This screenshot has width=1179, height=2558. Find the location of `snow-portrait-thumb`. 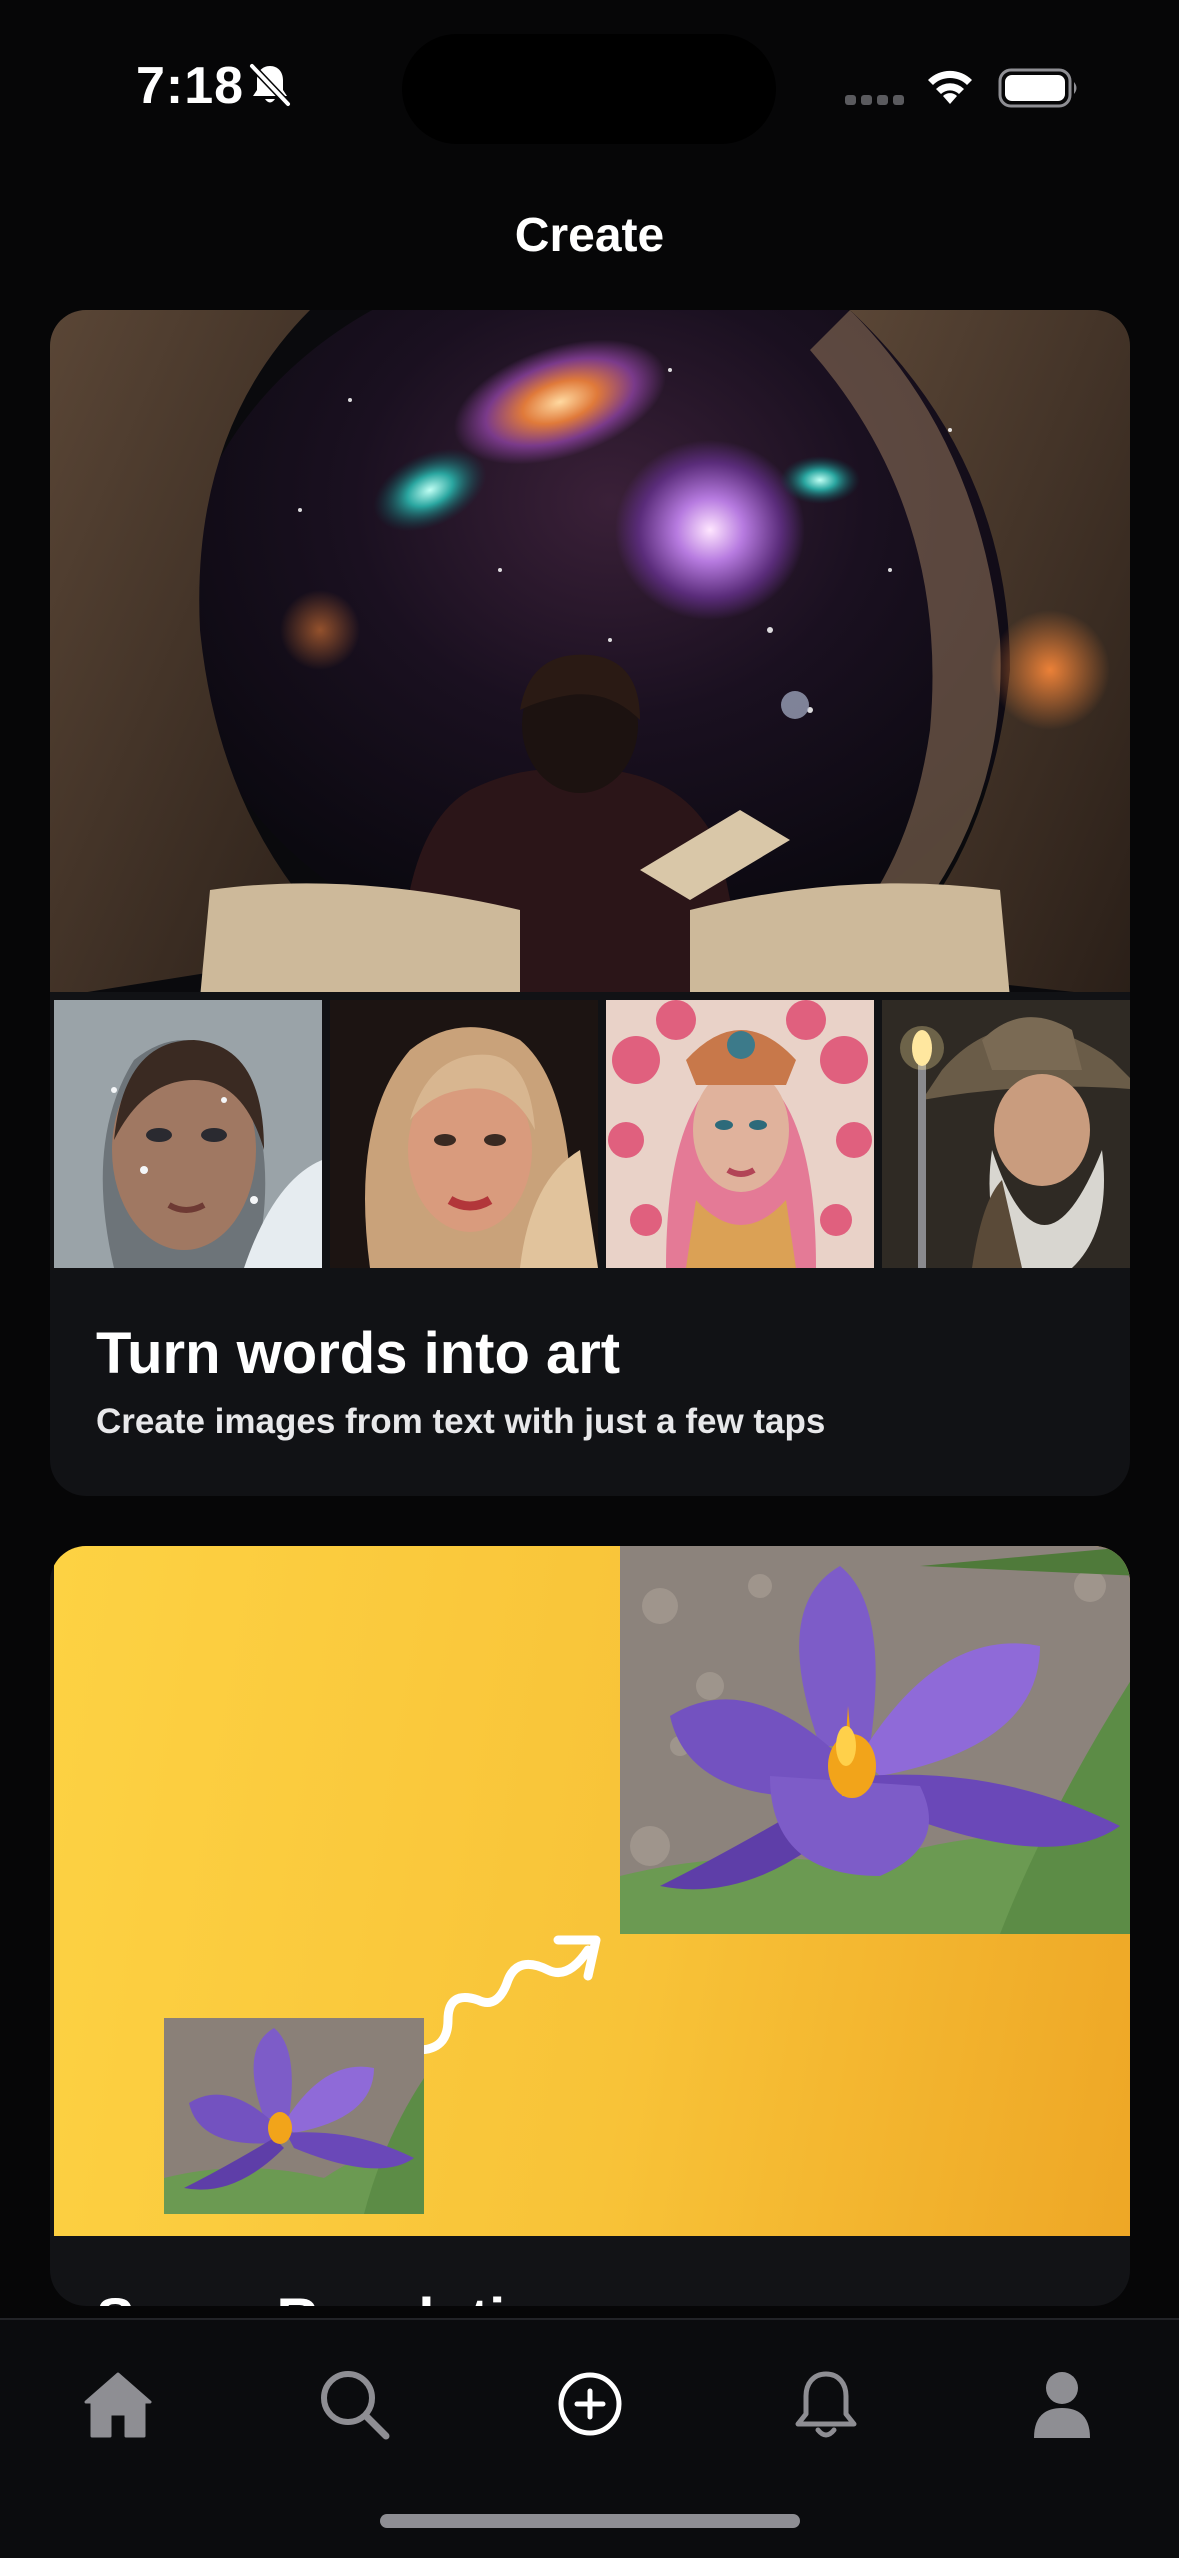

snow-portrait-thumb is located at coordinates (188, 1134).